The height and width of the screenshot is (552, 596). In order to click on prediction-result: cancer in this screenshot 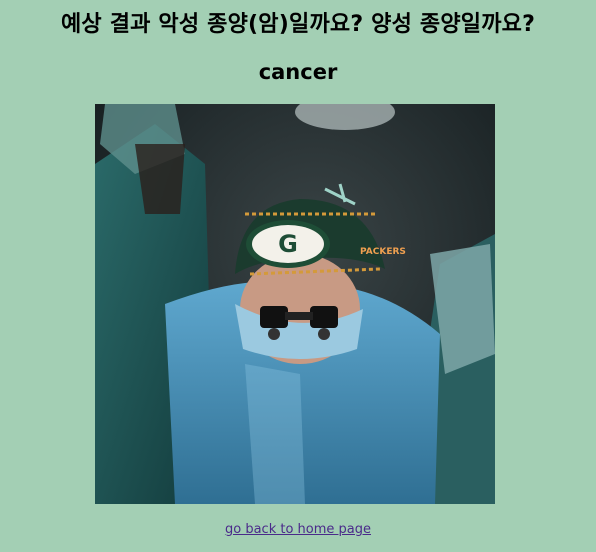, I will do `click(298, 72)`.